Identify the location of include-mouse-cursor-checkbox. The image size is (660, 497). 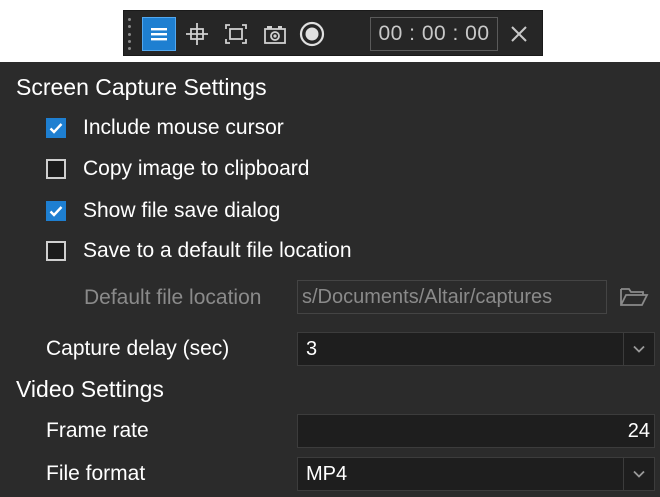
(56, 128).